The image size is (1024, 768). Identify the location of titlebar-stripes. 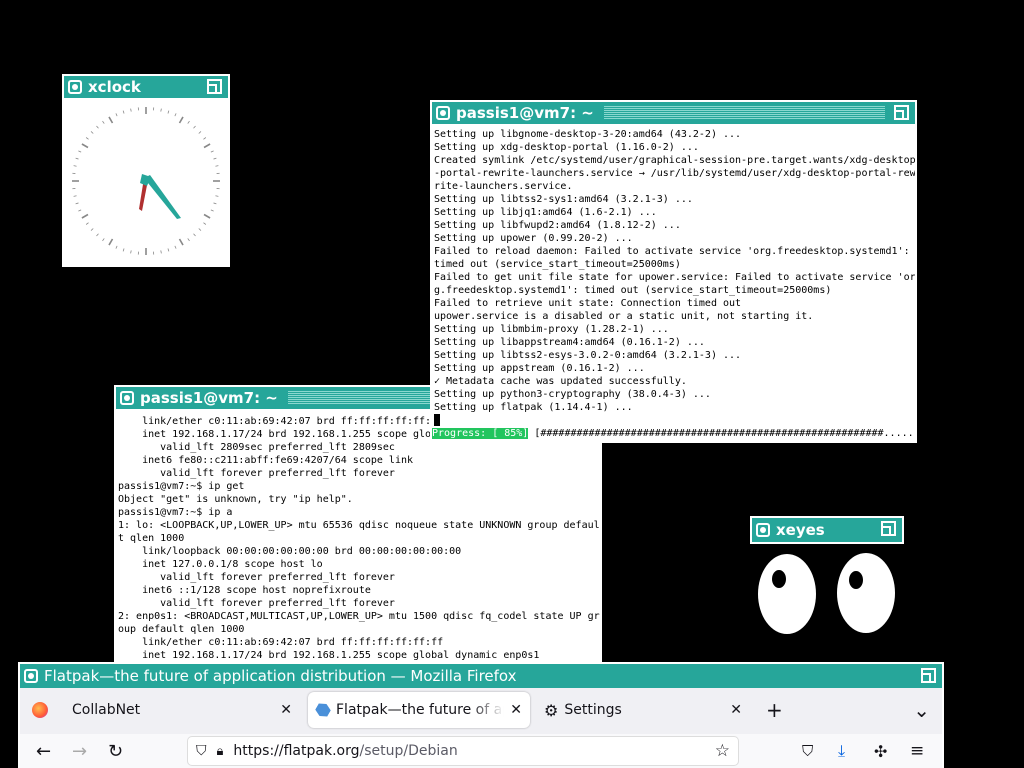
(744, 113).